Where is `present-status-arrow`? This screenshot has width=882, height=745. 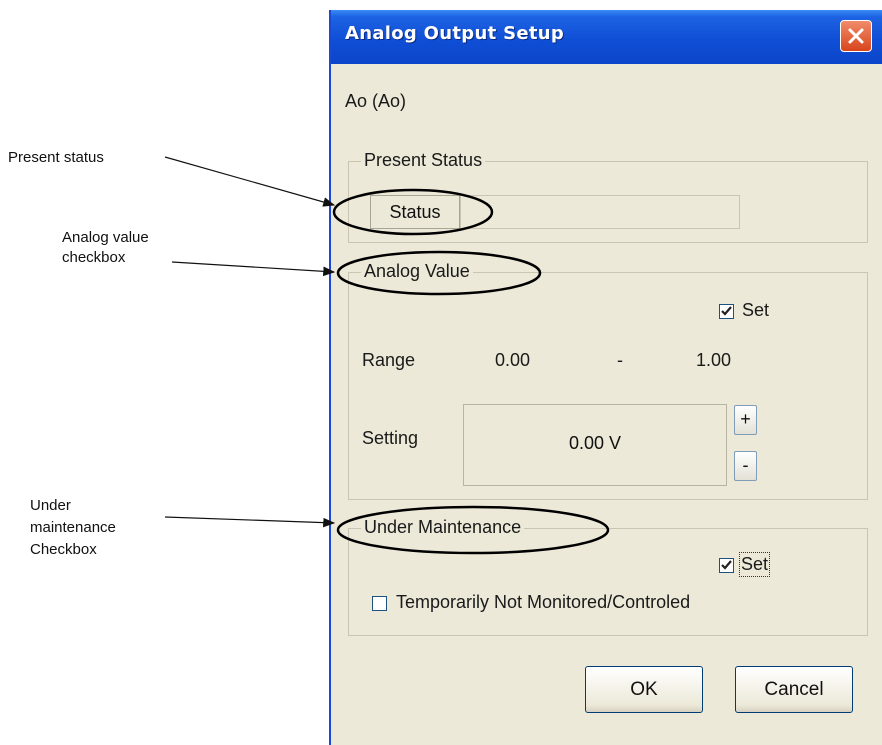
present-status-arrow is located at coordinates (250, 181).